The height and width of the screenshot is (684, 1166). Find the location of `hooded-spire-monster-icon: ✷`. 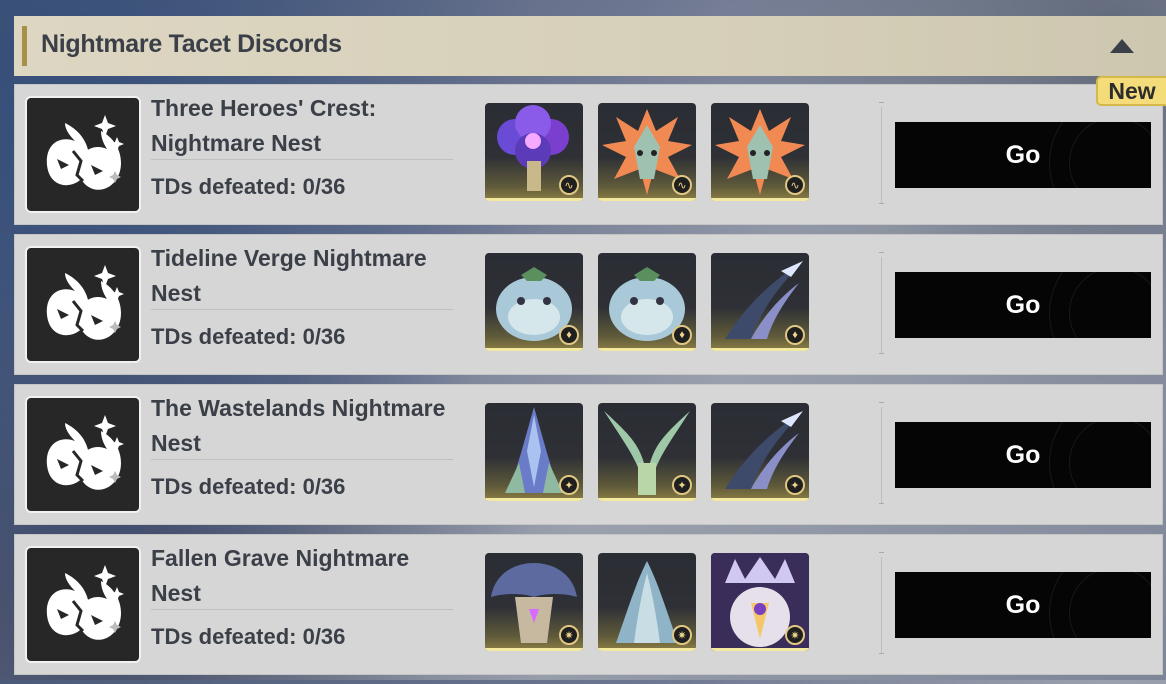

hooded-spire-monster-icon: ✷ is located at coordinates (647, 602).